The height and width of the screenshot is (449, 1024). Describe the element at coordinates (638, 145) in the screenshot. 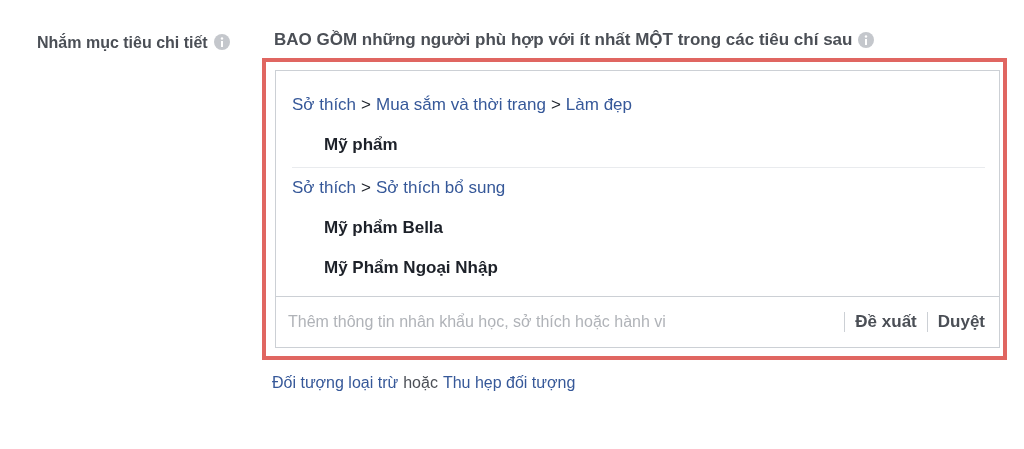

I see `selected-interest: Mỹ phẩm` at that location.